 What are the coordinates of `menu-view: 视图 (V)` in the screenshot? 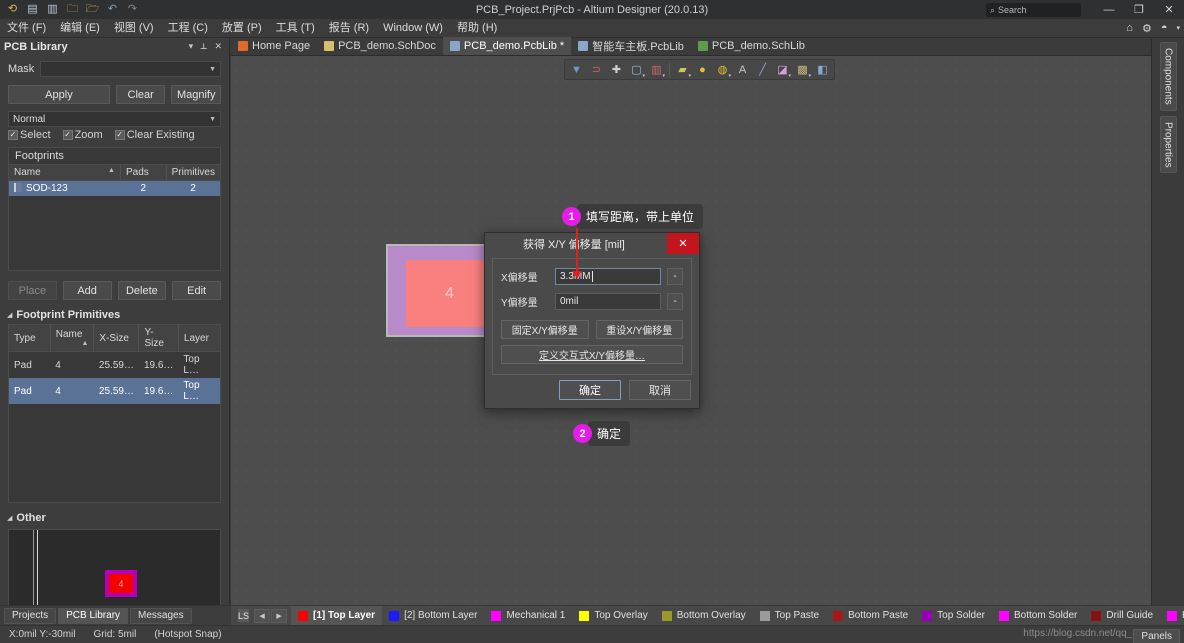 It's located at (134, 28).